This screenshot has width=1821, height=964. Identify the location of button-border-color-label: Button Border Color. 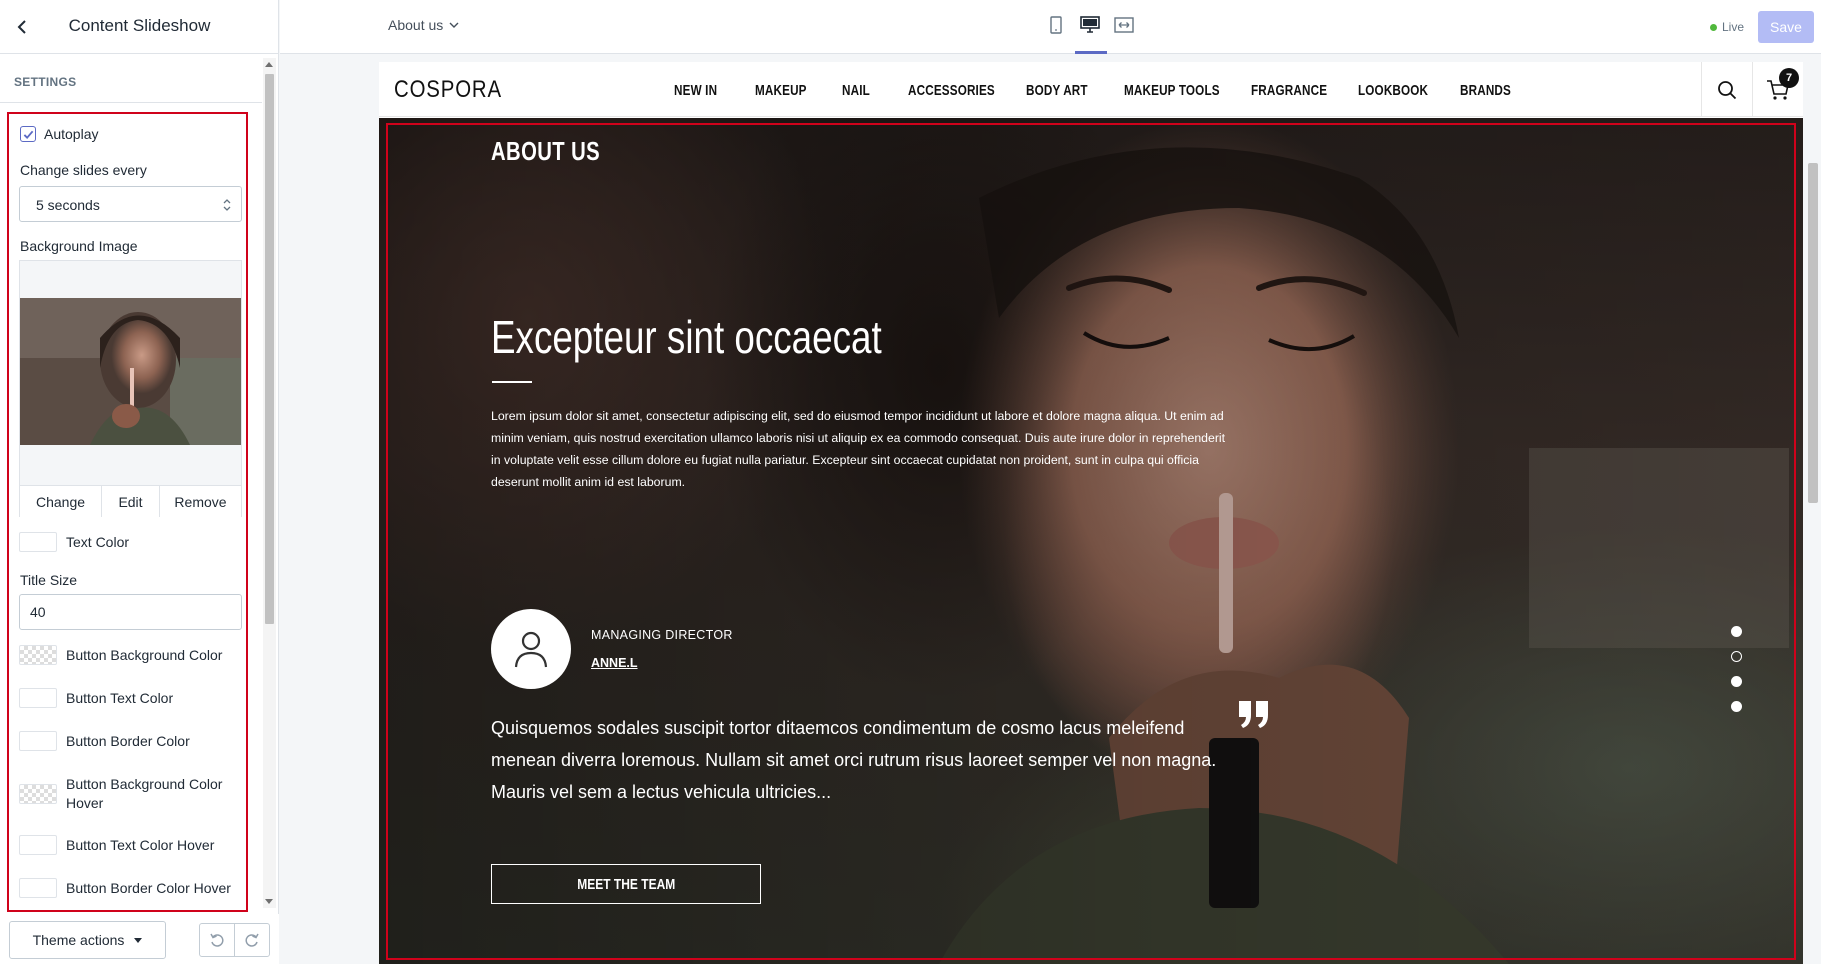
(128, 741).